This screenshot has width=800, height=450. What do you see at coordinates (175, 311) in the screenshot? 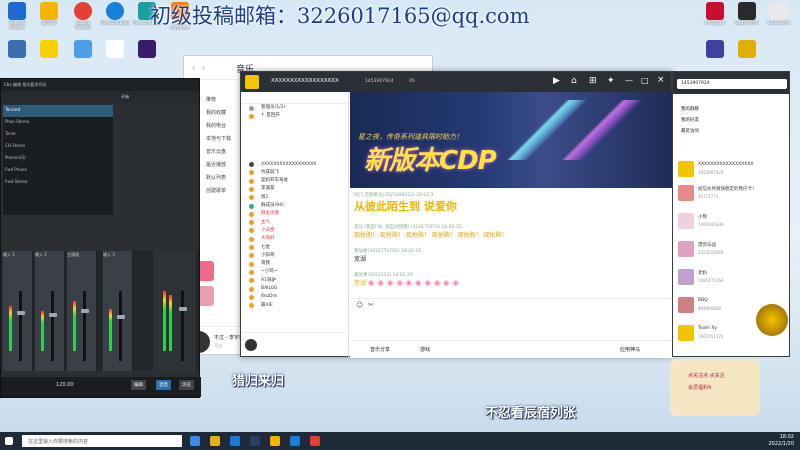
I see `master-strip` at bounding box center [175, 311].